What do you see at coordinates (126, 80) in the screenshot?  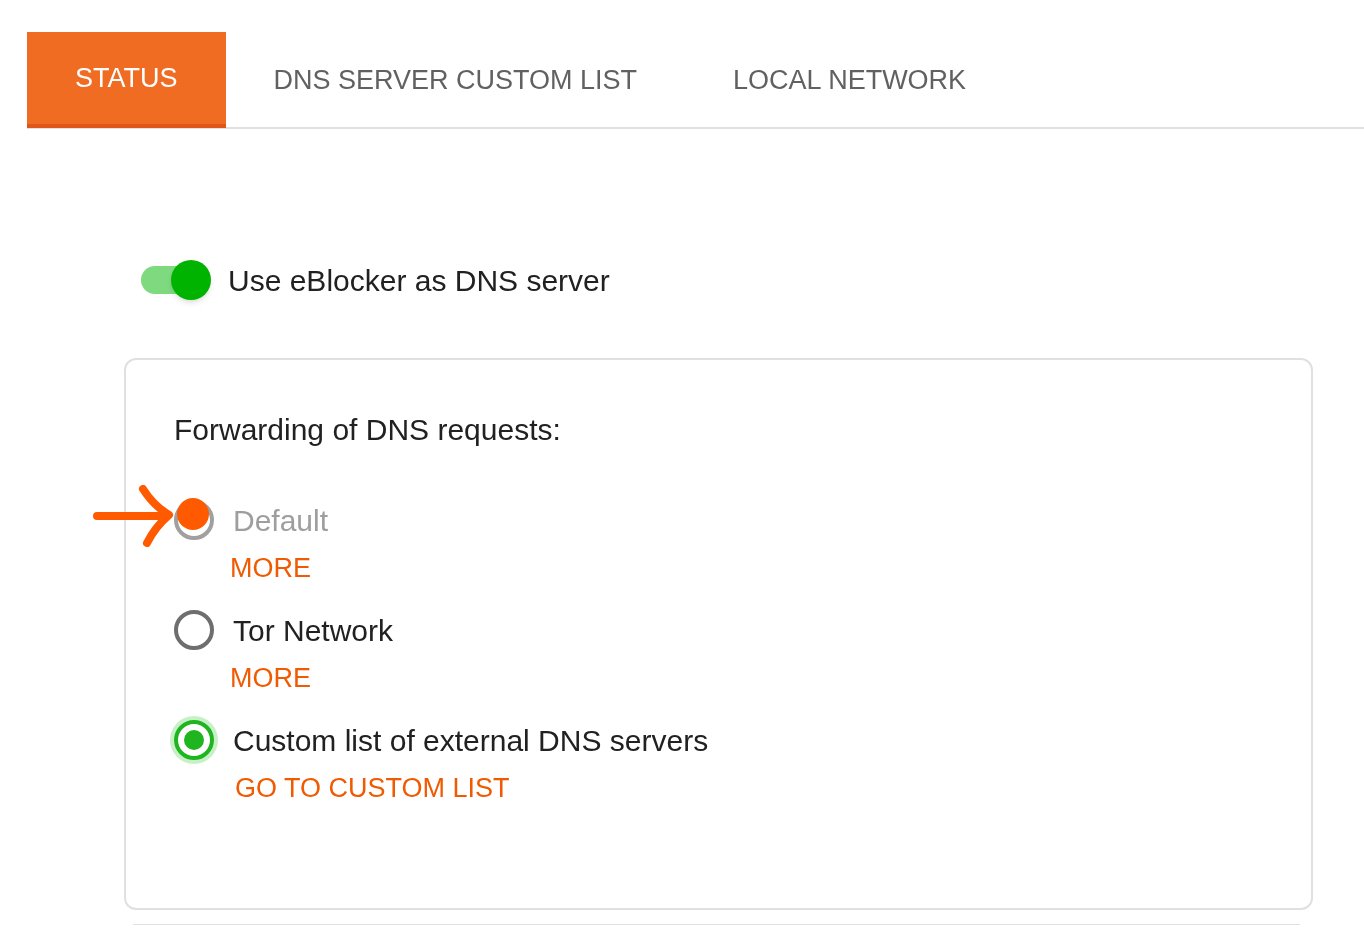 I see `tab: STATUS` at bounding box center [126, 80].